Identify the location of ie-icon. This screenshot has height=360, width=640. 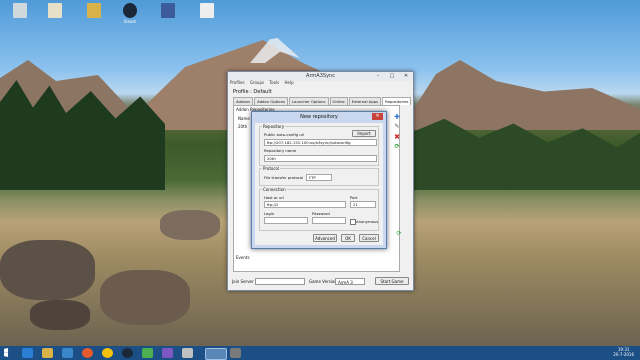
(27, 353).